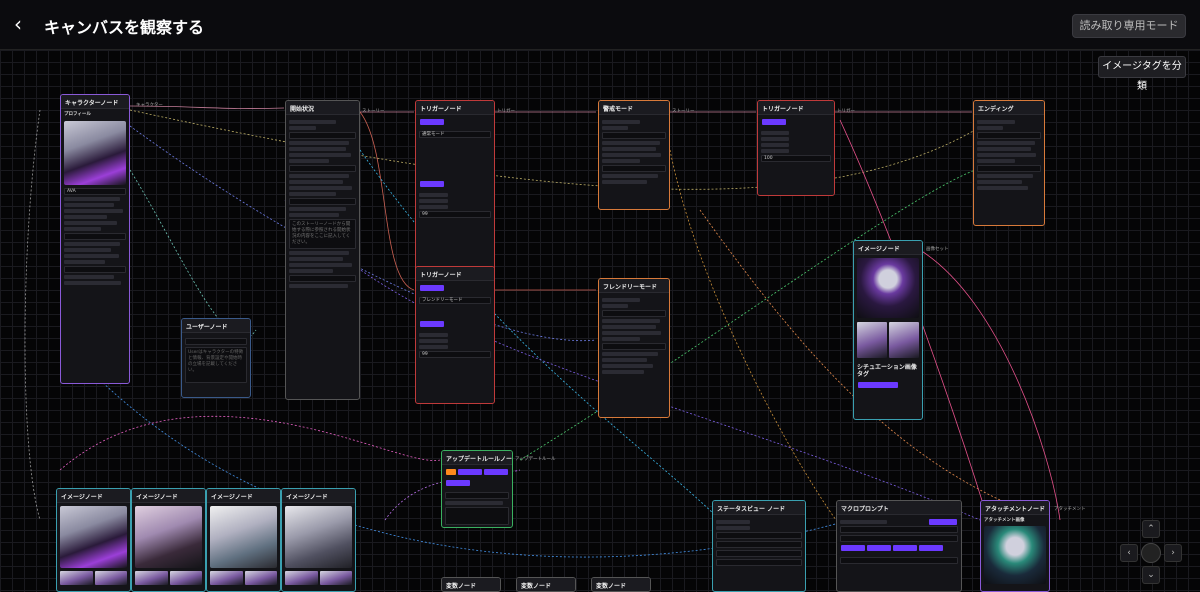 This screenshot has height=592, width=1200. Describe the element at coordinates (535, 459) in the screenshot. I see `port-label-update: アップデートルール` at that location.